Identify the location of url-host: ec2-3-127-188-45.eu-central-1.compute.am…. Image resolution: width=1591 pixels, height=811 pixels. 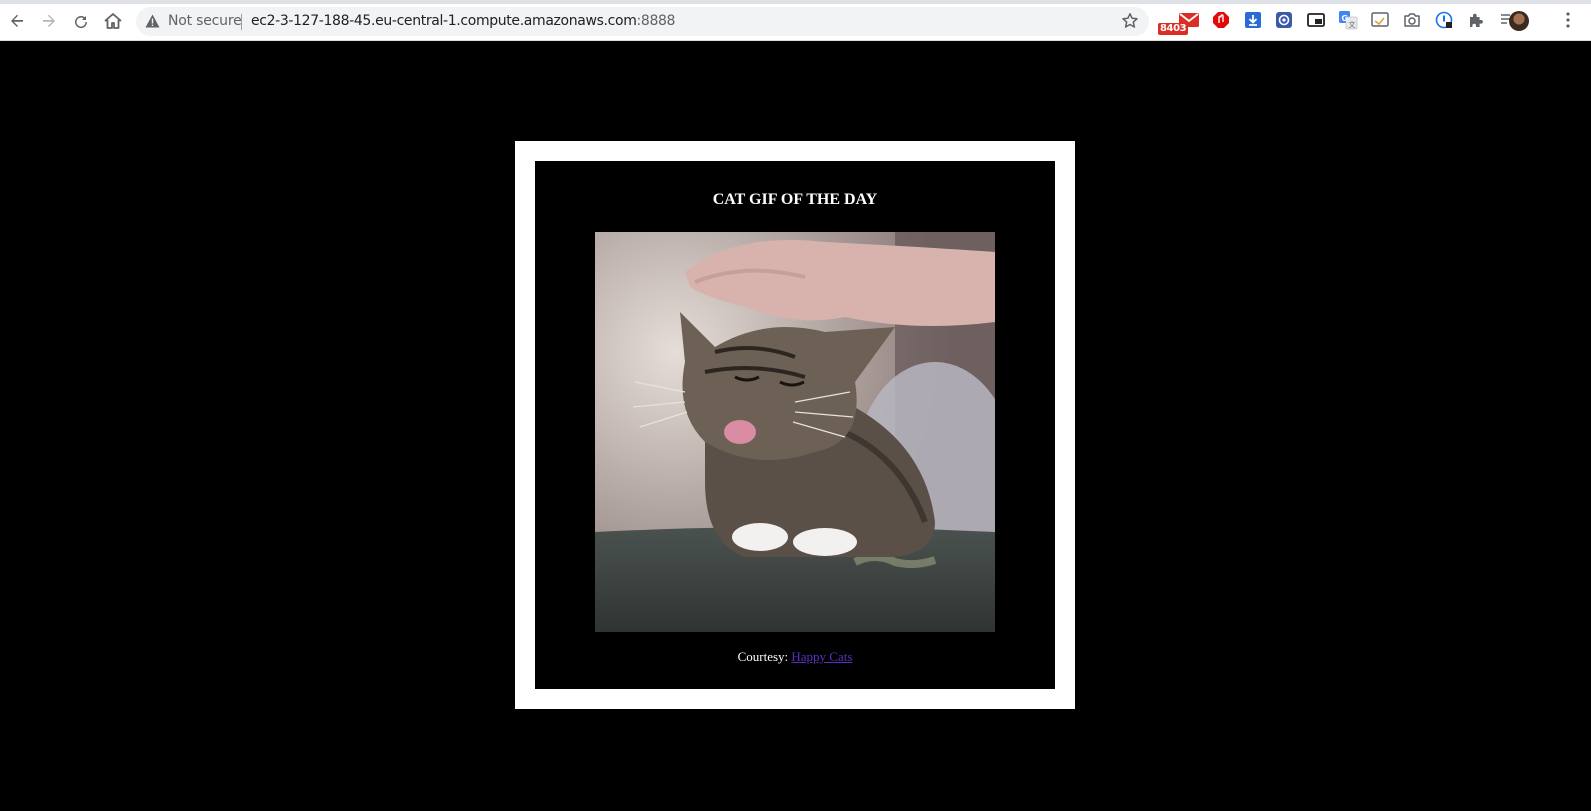
(444, 21).